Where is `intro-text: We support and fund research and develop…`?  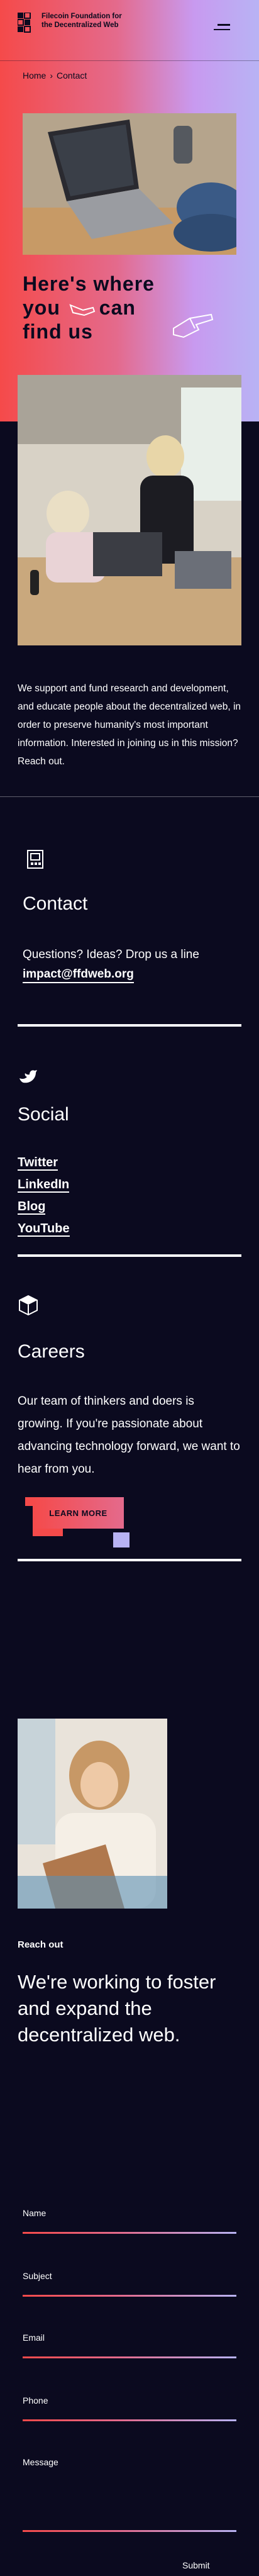 intro-text: We support and fund research and develop… is located at coordinates (129, 725).